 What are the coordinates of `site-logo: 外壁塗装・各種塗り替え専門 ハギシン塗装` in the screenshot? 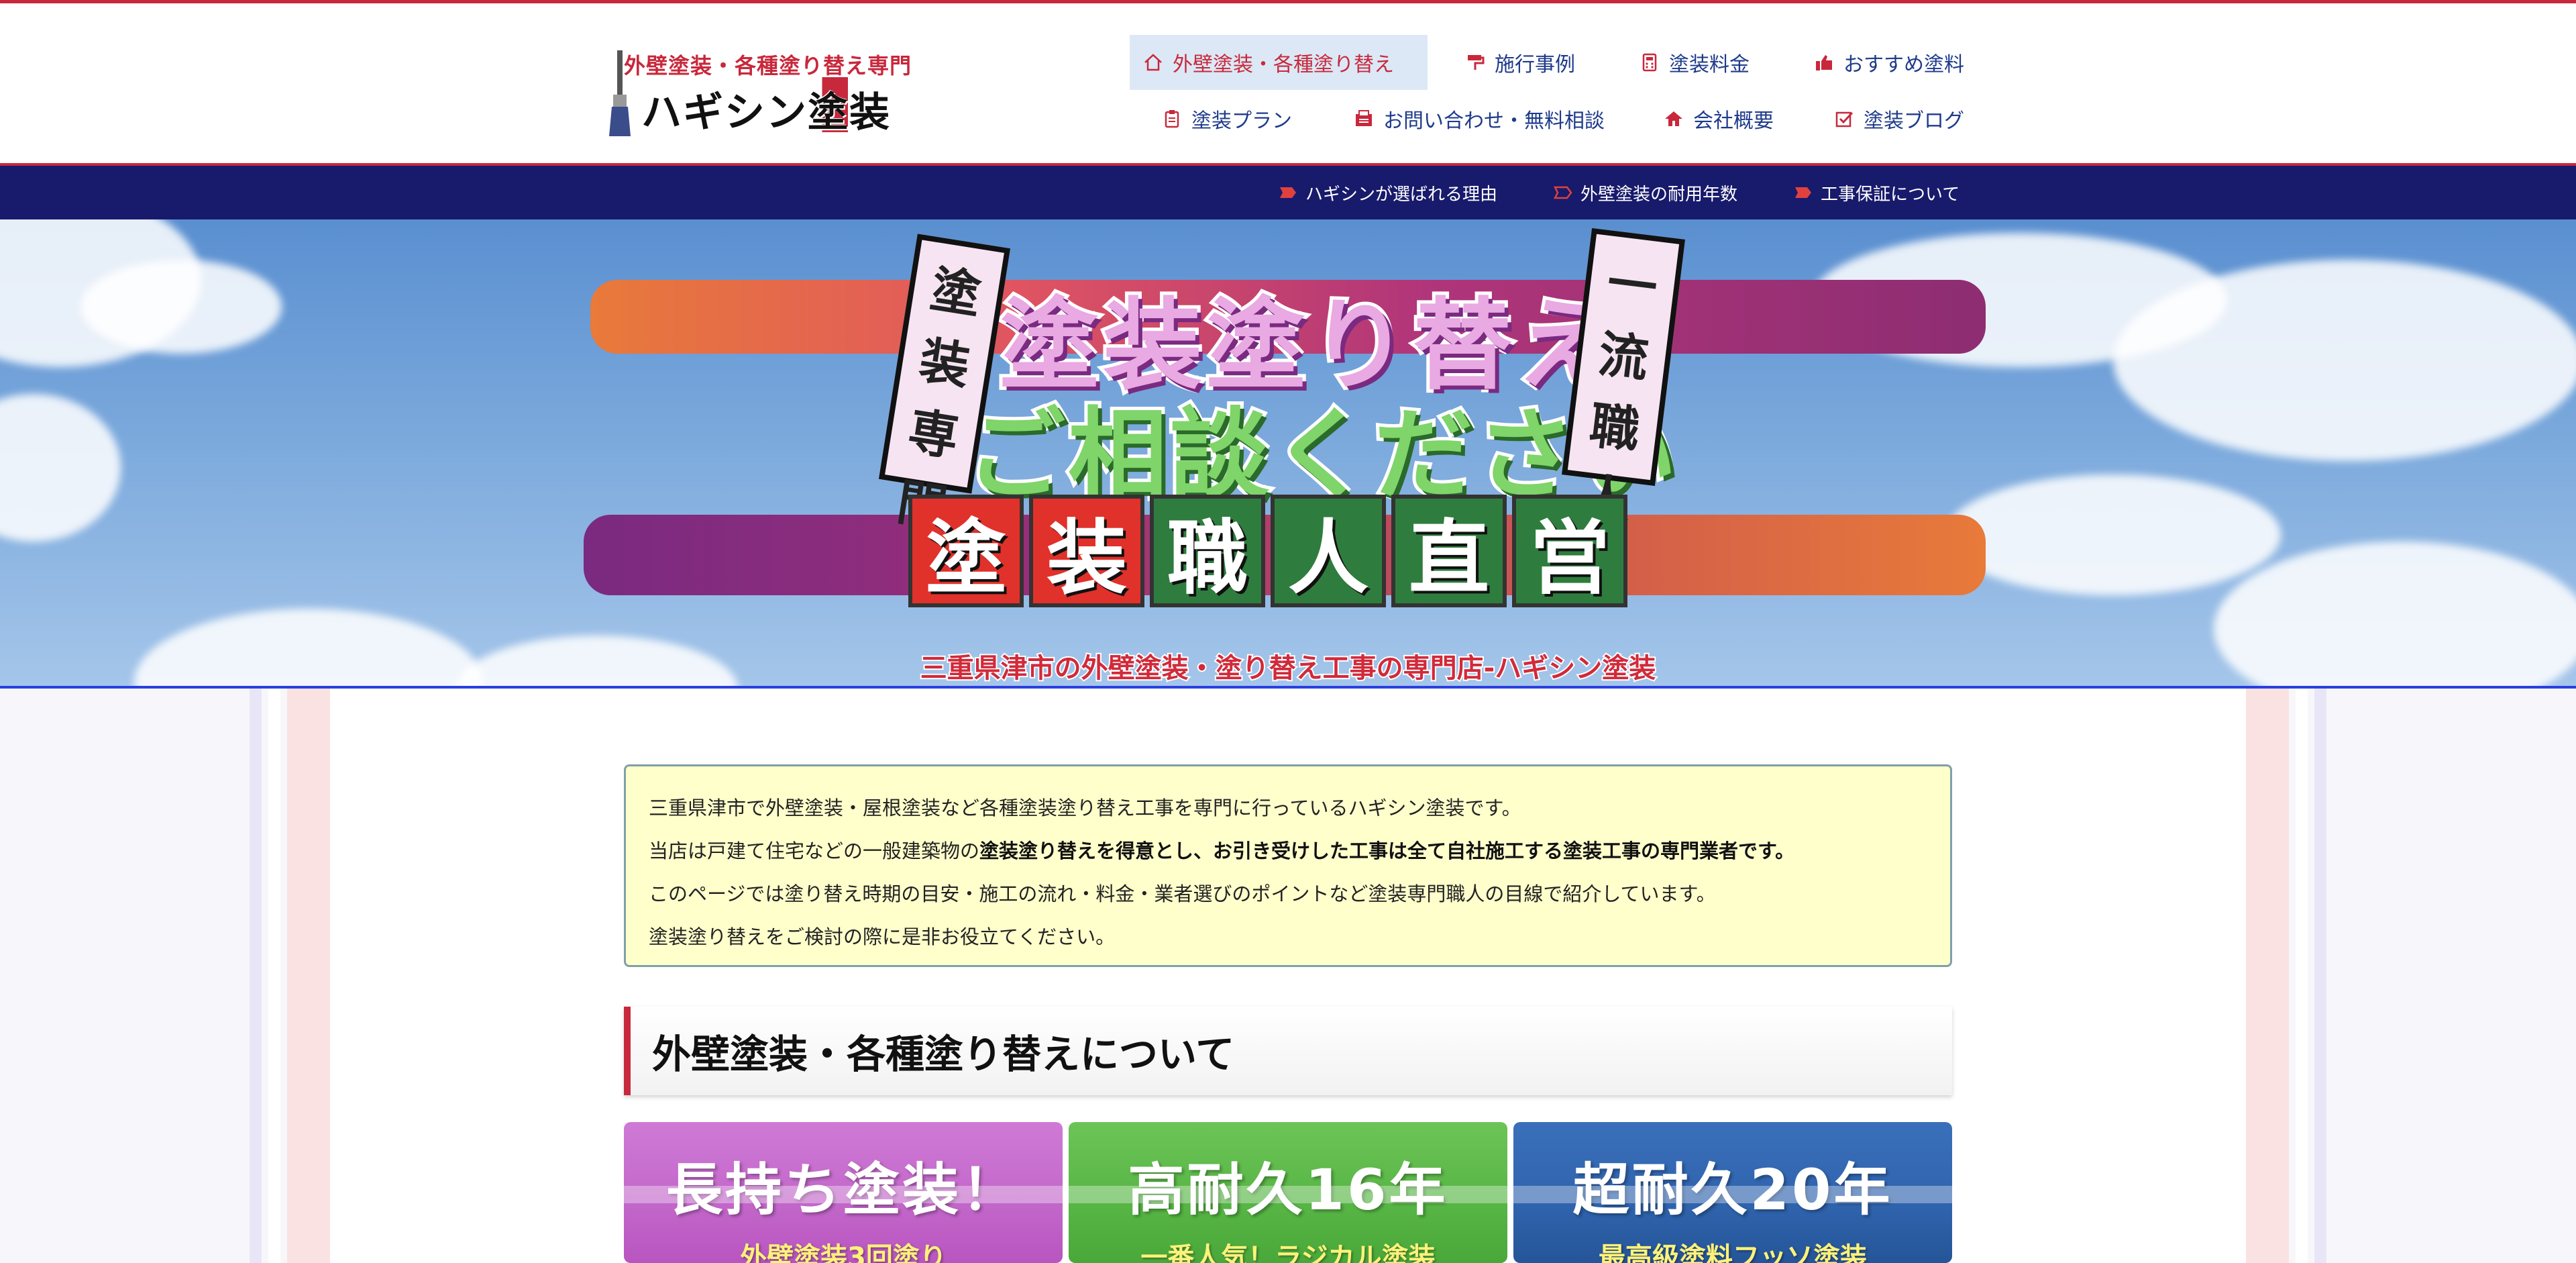 It's located at (760, 92).